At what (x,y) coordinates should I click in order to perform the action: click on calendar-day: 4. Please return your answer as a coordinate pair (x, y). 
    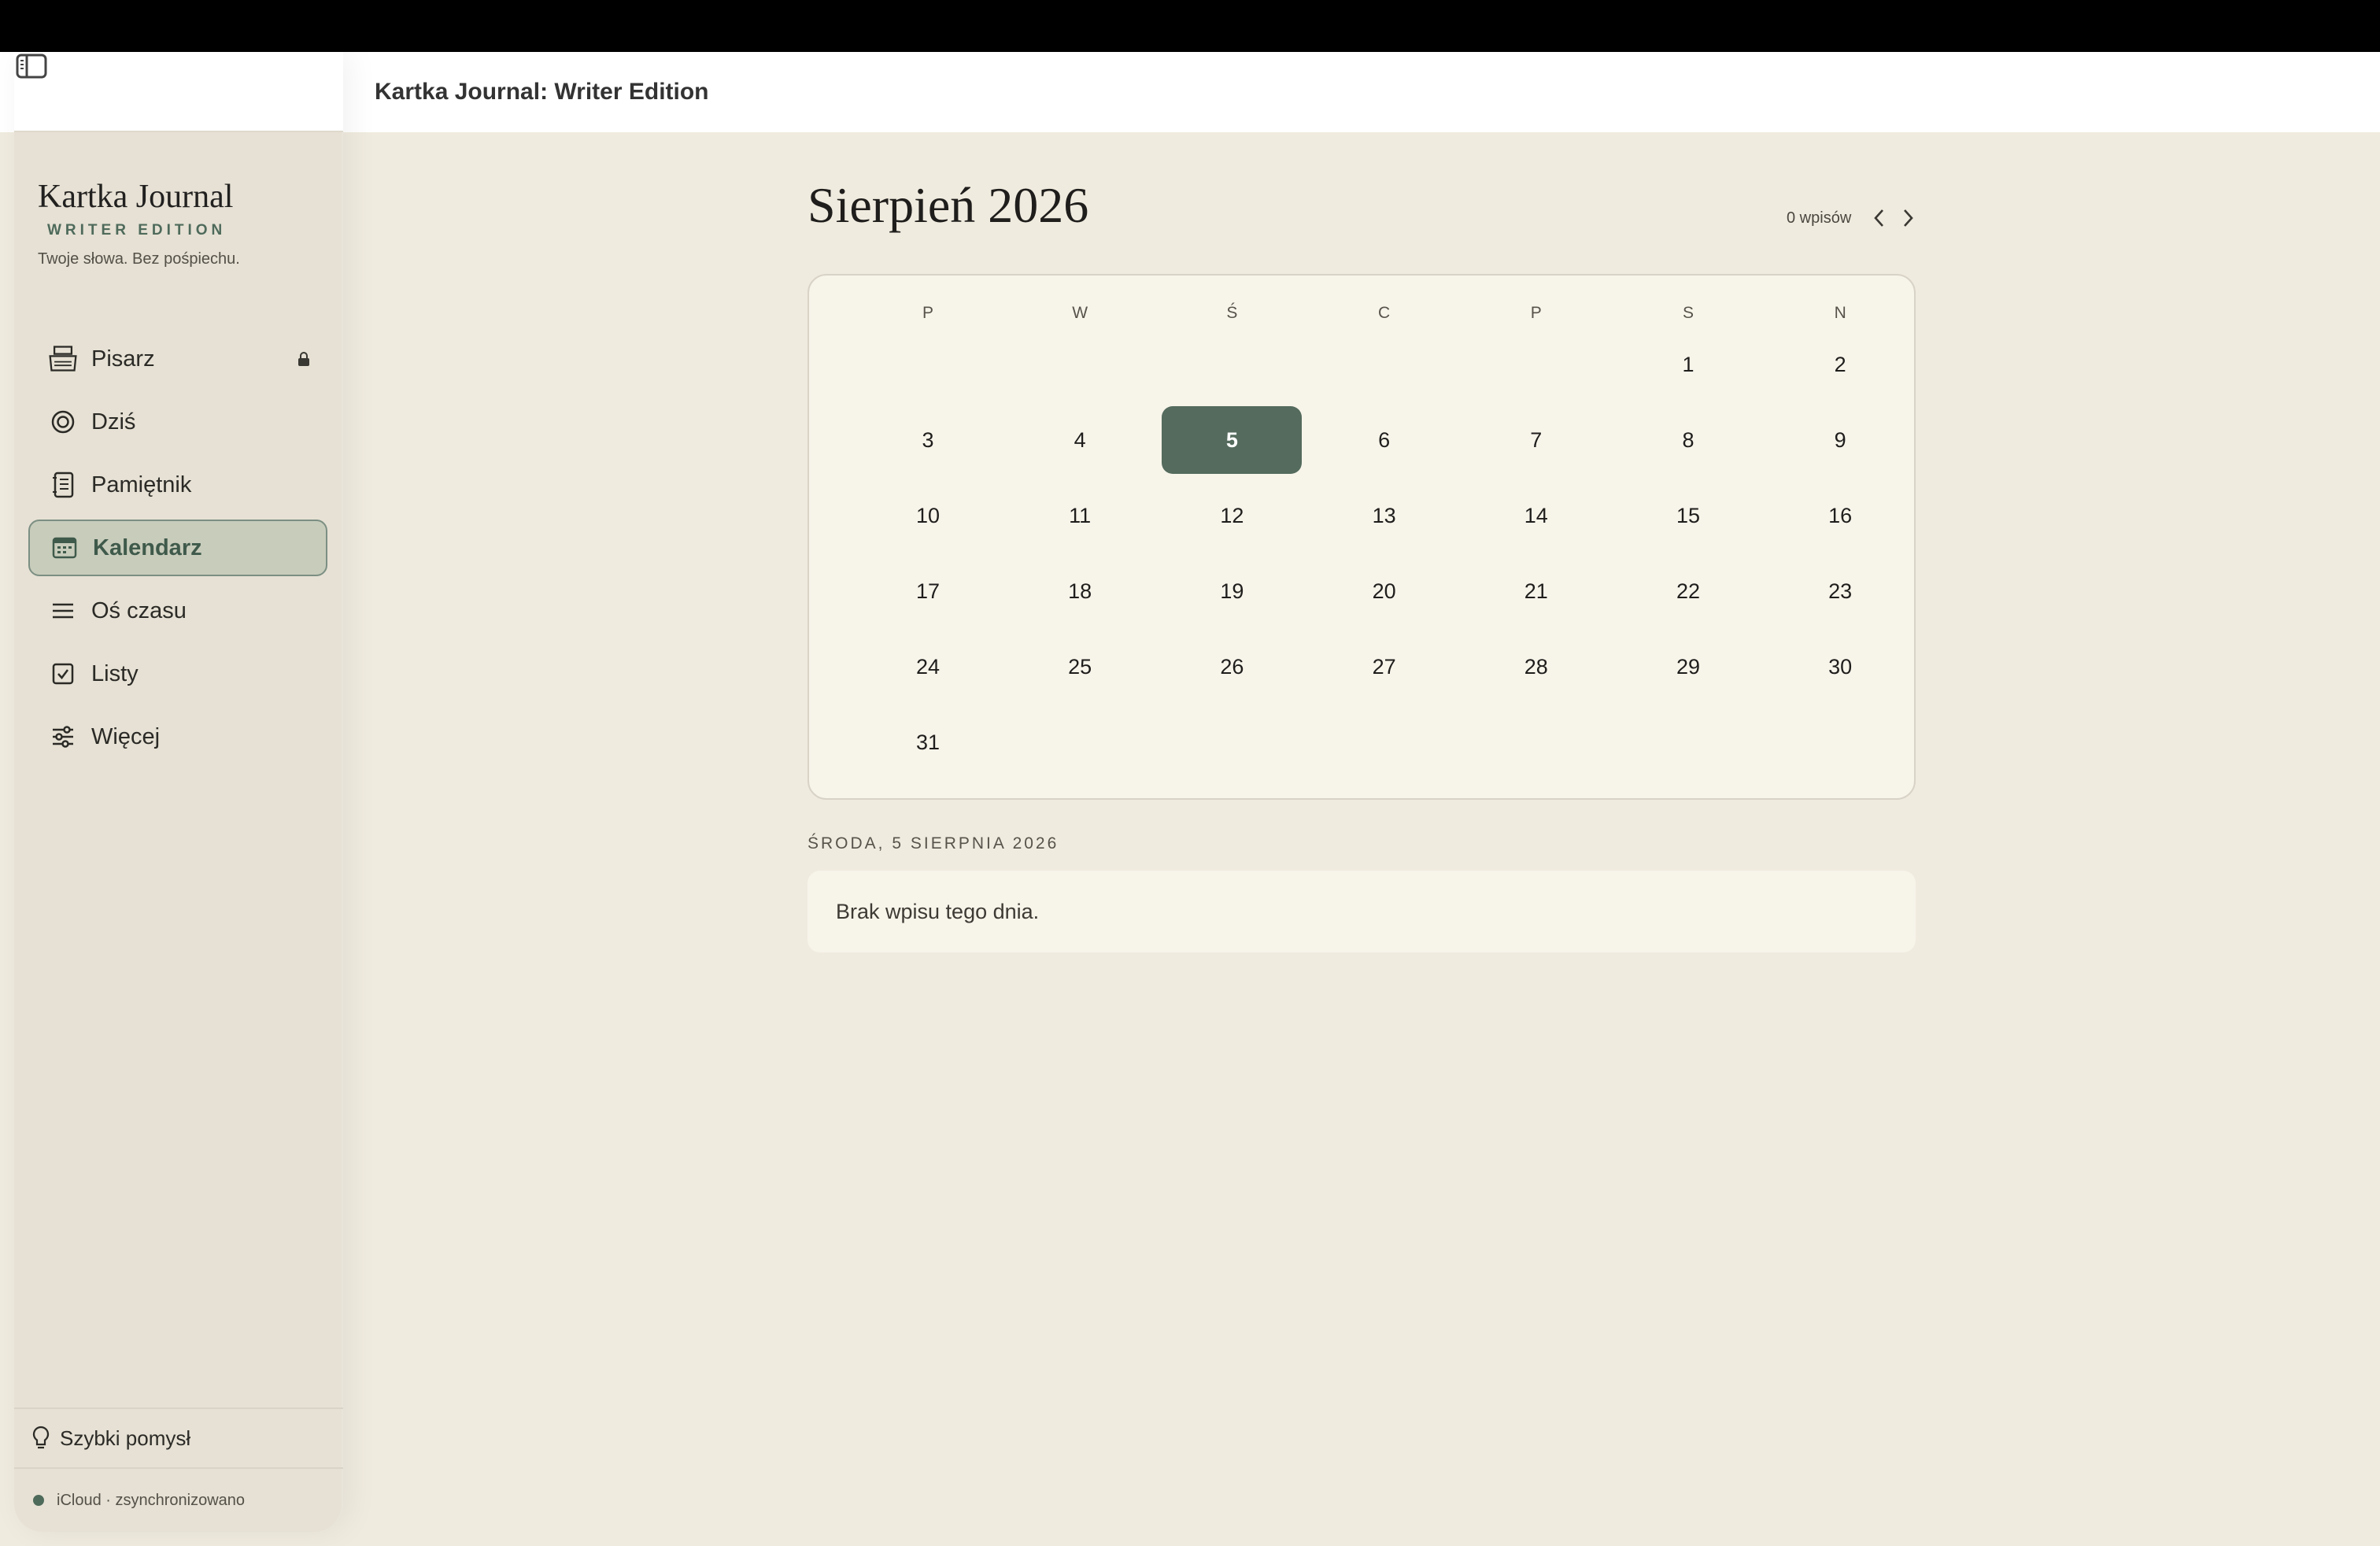
    Looking at the image, I should click on (1080, 440).